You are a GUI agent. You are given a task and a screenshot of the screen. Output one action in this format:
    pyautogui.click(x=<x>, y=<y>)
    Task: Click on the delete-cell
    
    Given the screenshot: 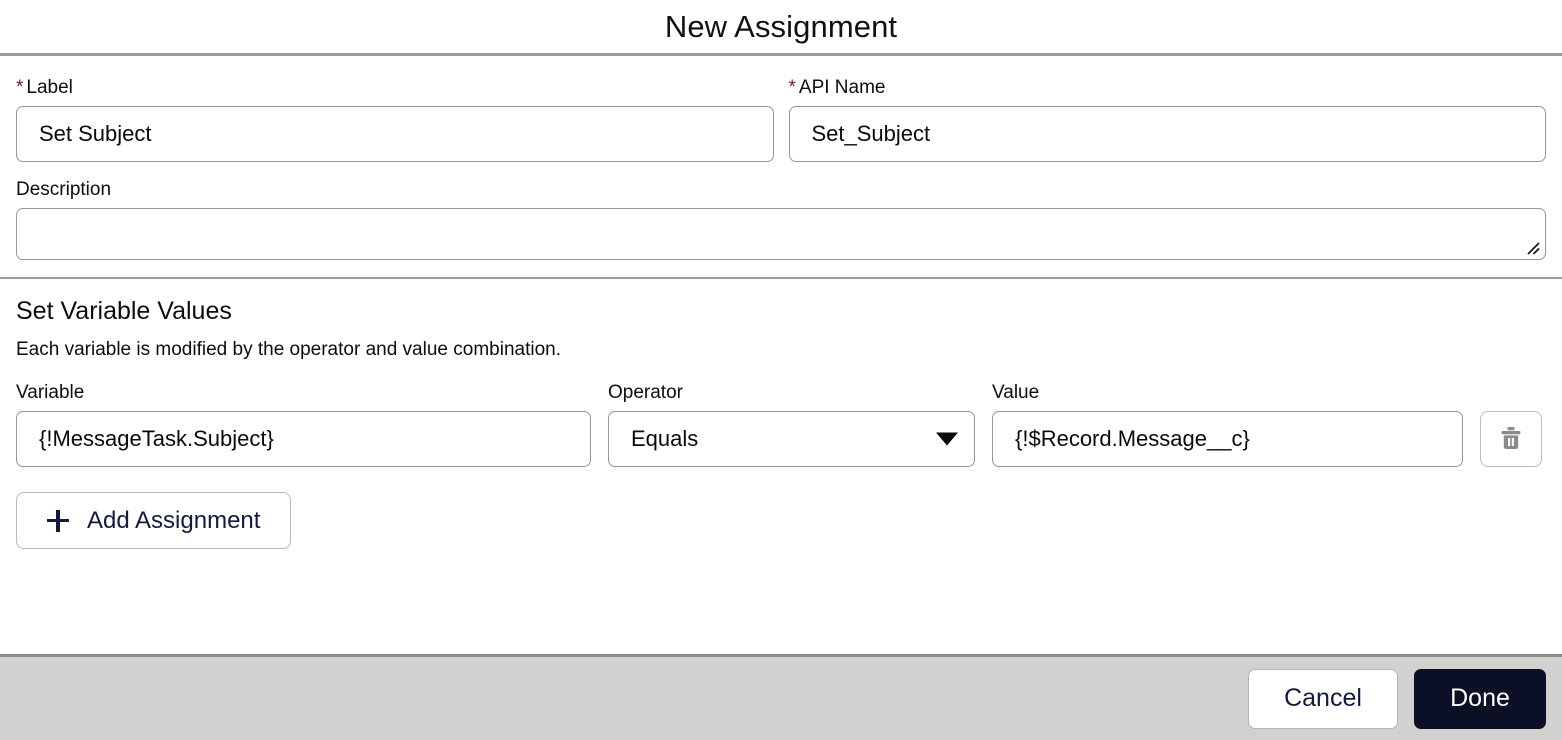 What is the action you would take?
    pyautogui.click(x=1511, y=439)
    